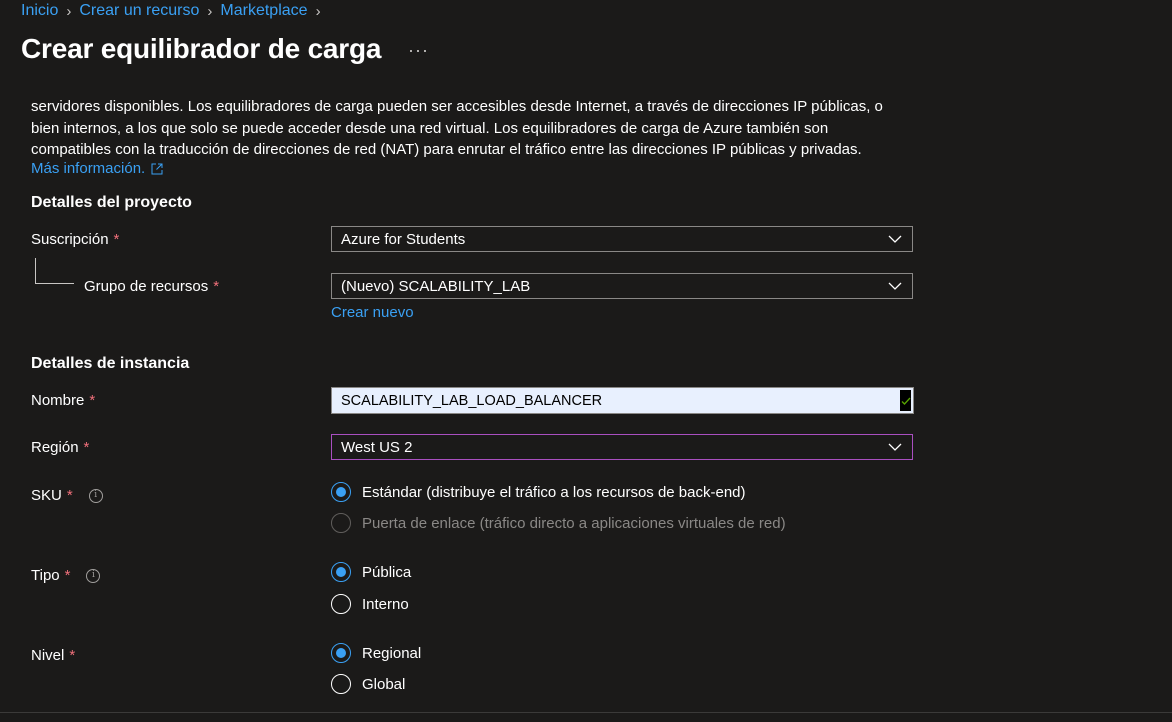 Image resolution: width=1172 pixels, height=722 pixels. Describe the element at coordinates (418, 50) in the screenshot. I see `more-icon: ···` at that location.